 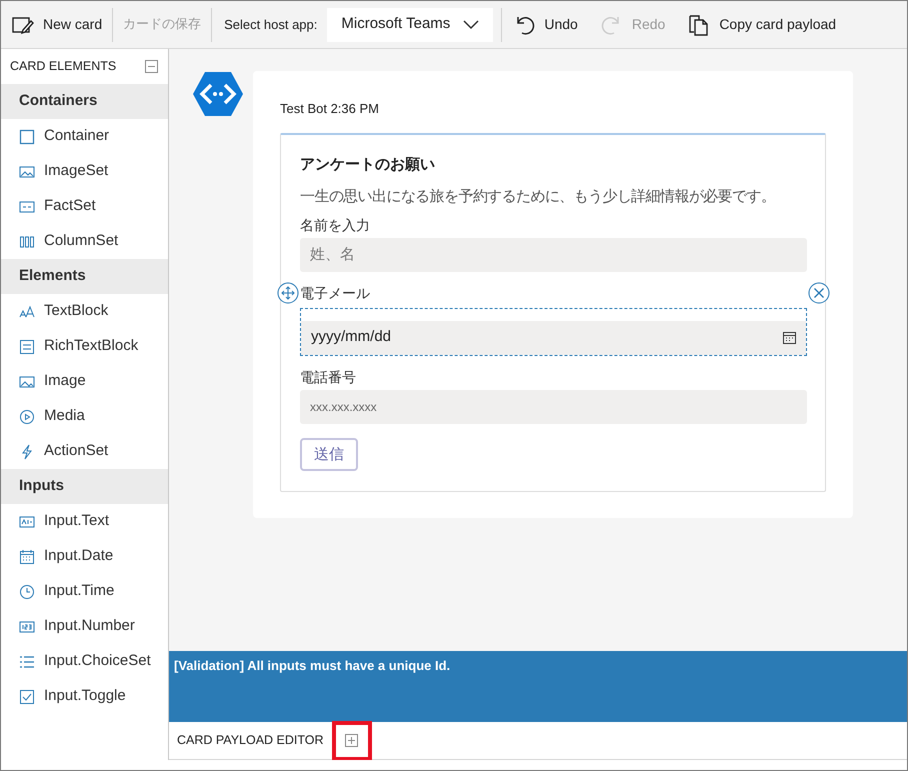 What do you see at coordinates (84, 626) in the screenshot?
I see `element-item: Input.Number` at bounding box center [84, 626].